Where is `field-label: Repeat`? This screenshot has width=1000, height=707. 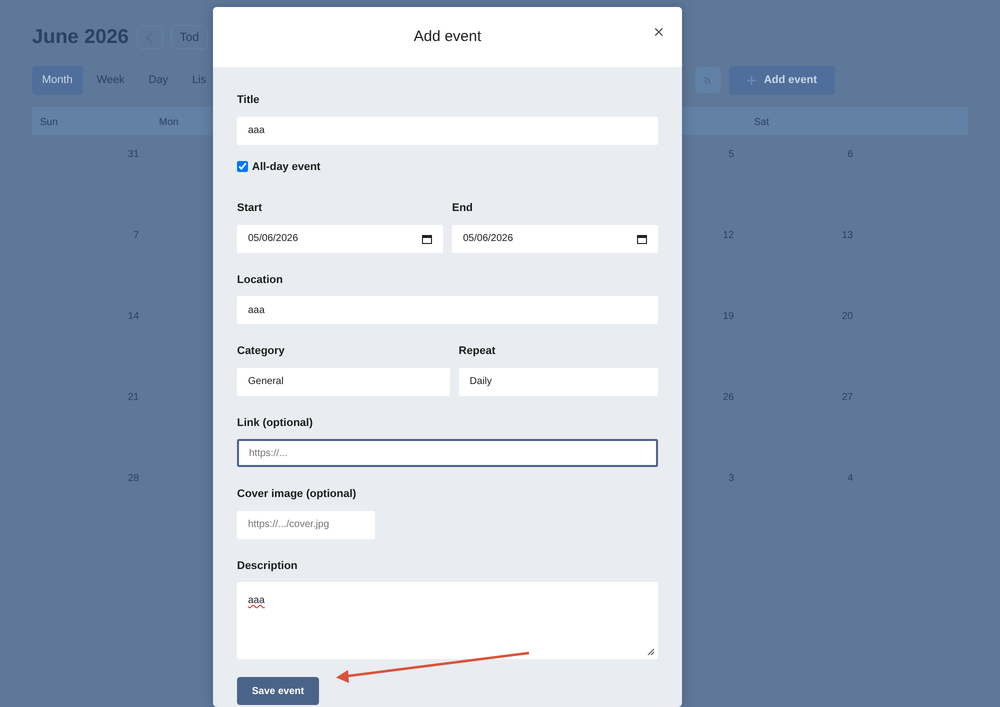 field-label: Repeat is located at coordinates (477, 351).